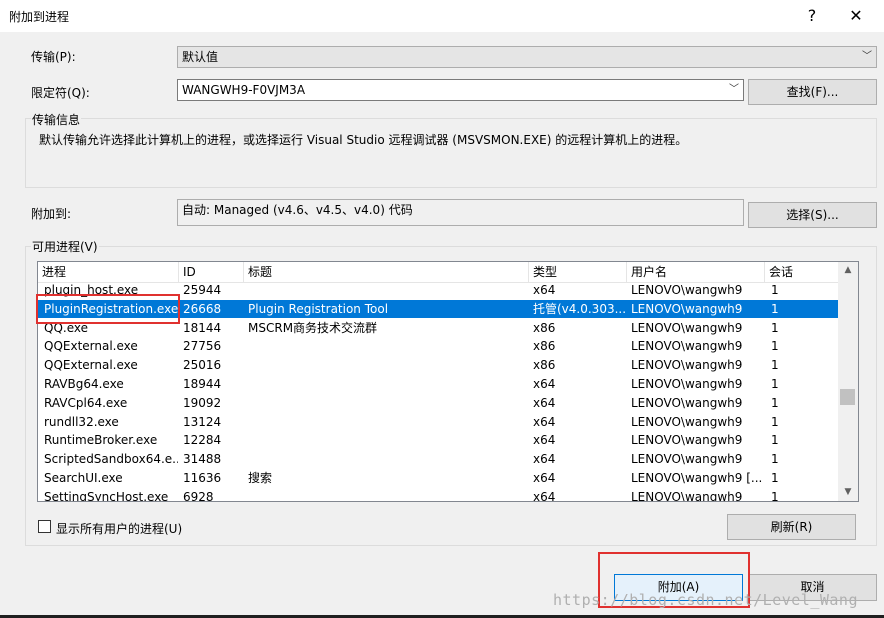 Image resolution: width=884 pixels, height=618 pixels. I want to click on show-all-users-checkbox, so click(44, 526).